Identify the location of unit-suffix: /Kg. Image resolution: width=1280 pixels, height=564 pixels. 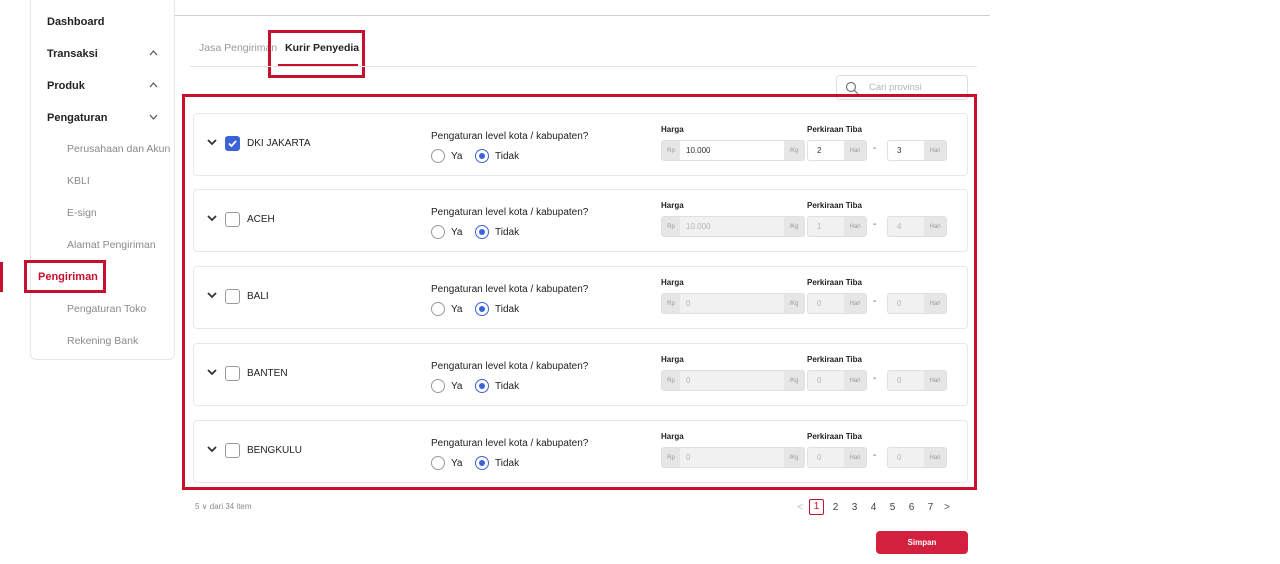
(794, 150).